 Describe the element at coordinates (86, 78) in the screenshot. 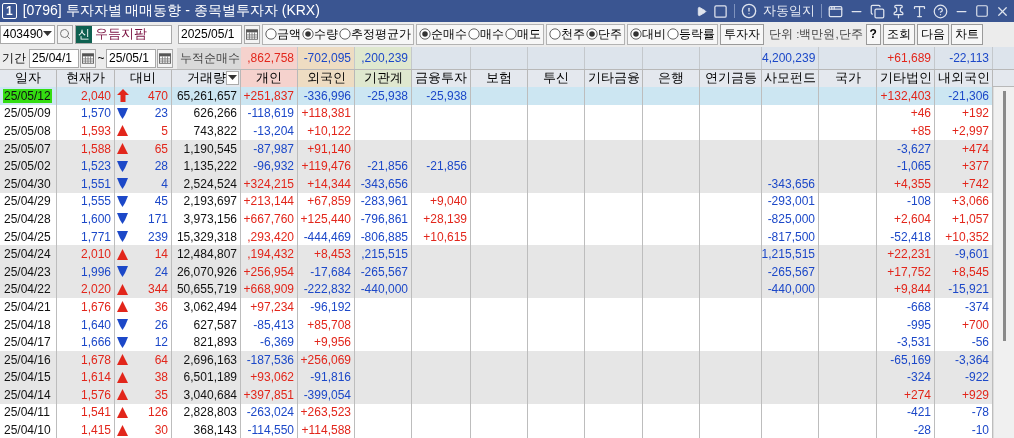

I see `column-header: 현재가` at that location.